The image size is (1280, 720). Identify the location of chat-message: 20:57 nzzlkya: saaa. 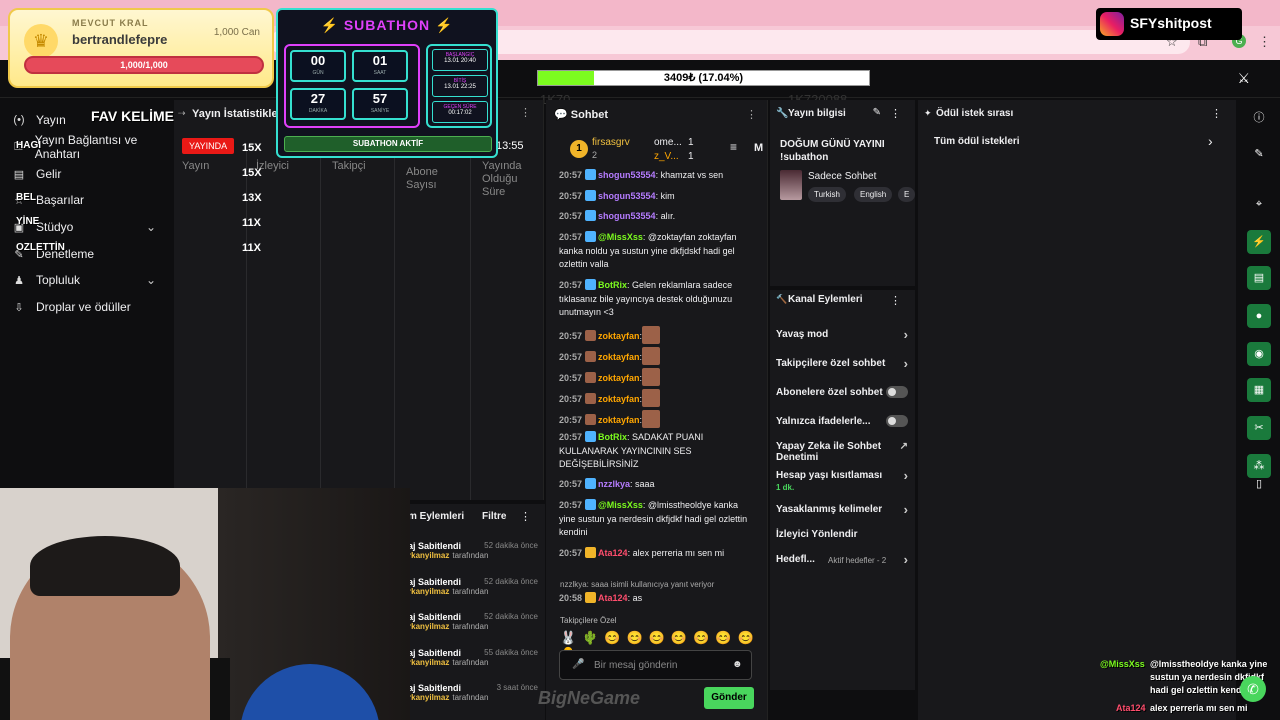
(657, 485).